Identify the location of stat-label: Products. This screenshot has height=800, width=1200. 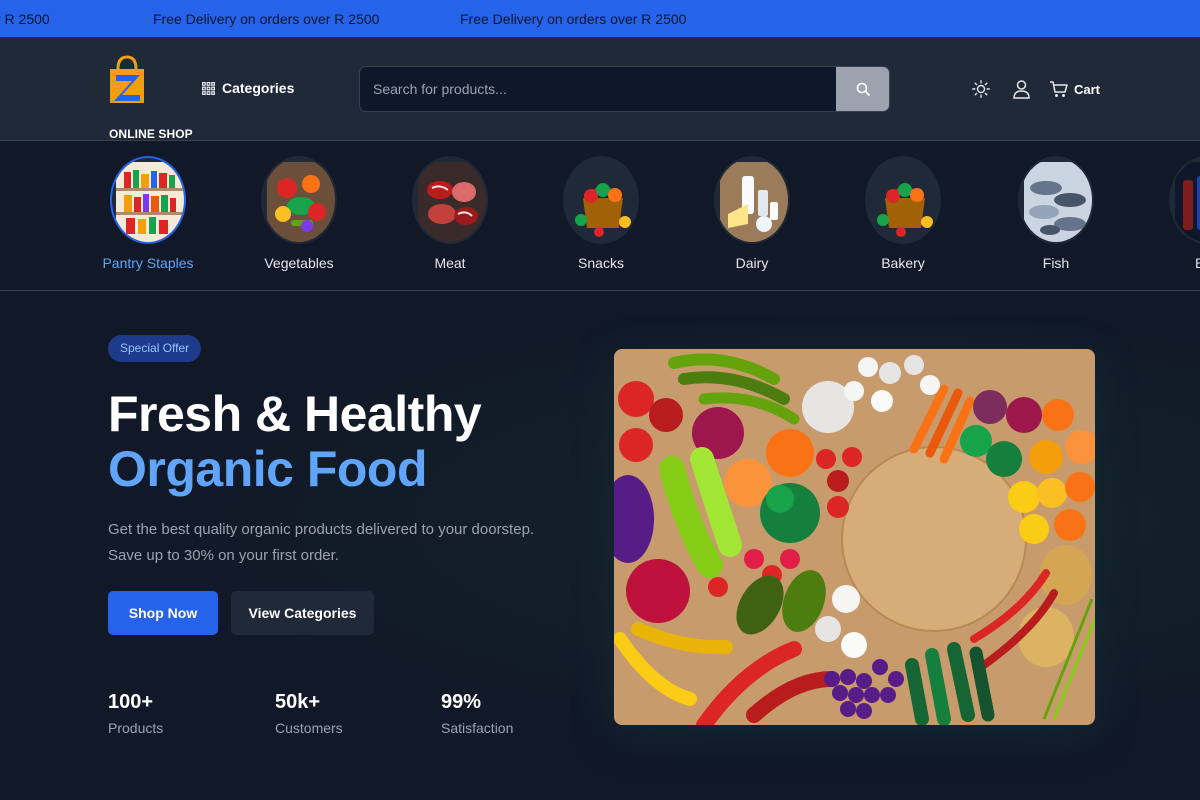
(136, 728).